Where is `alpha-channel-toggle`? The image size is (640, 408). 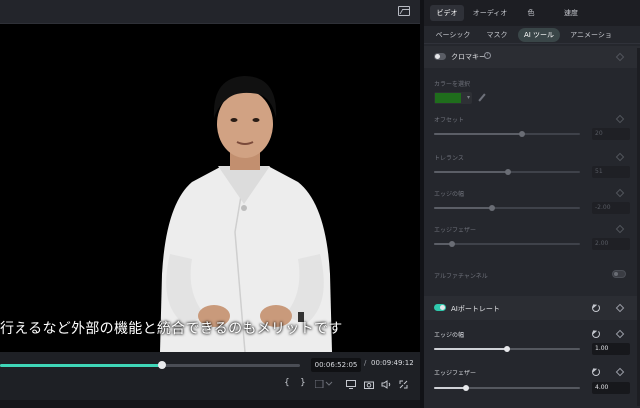 alpha-channel-toggle is located at coordinates (619, 274).